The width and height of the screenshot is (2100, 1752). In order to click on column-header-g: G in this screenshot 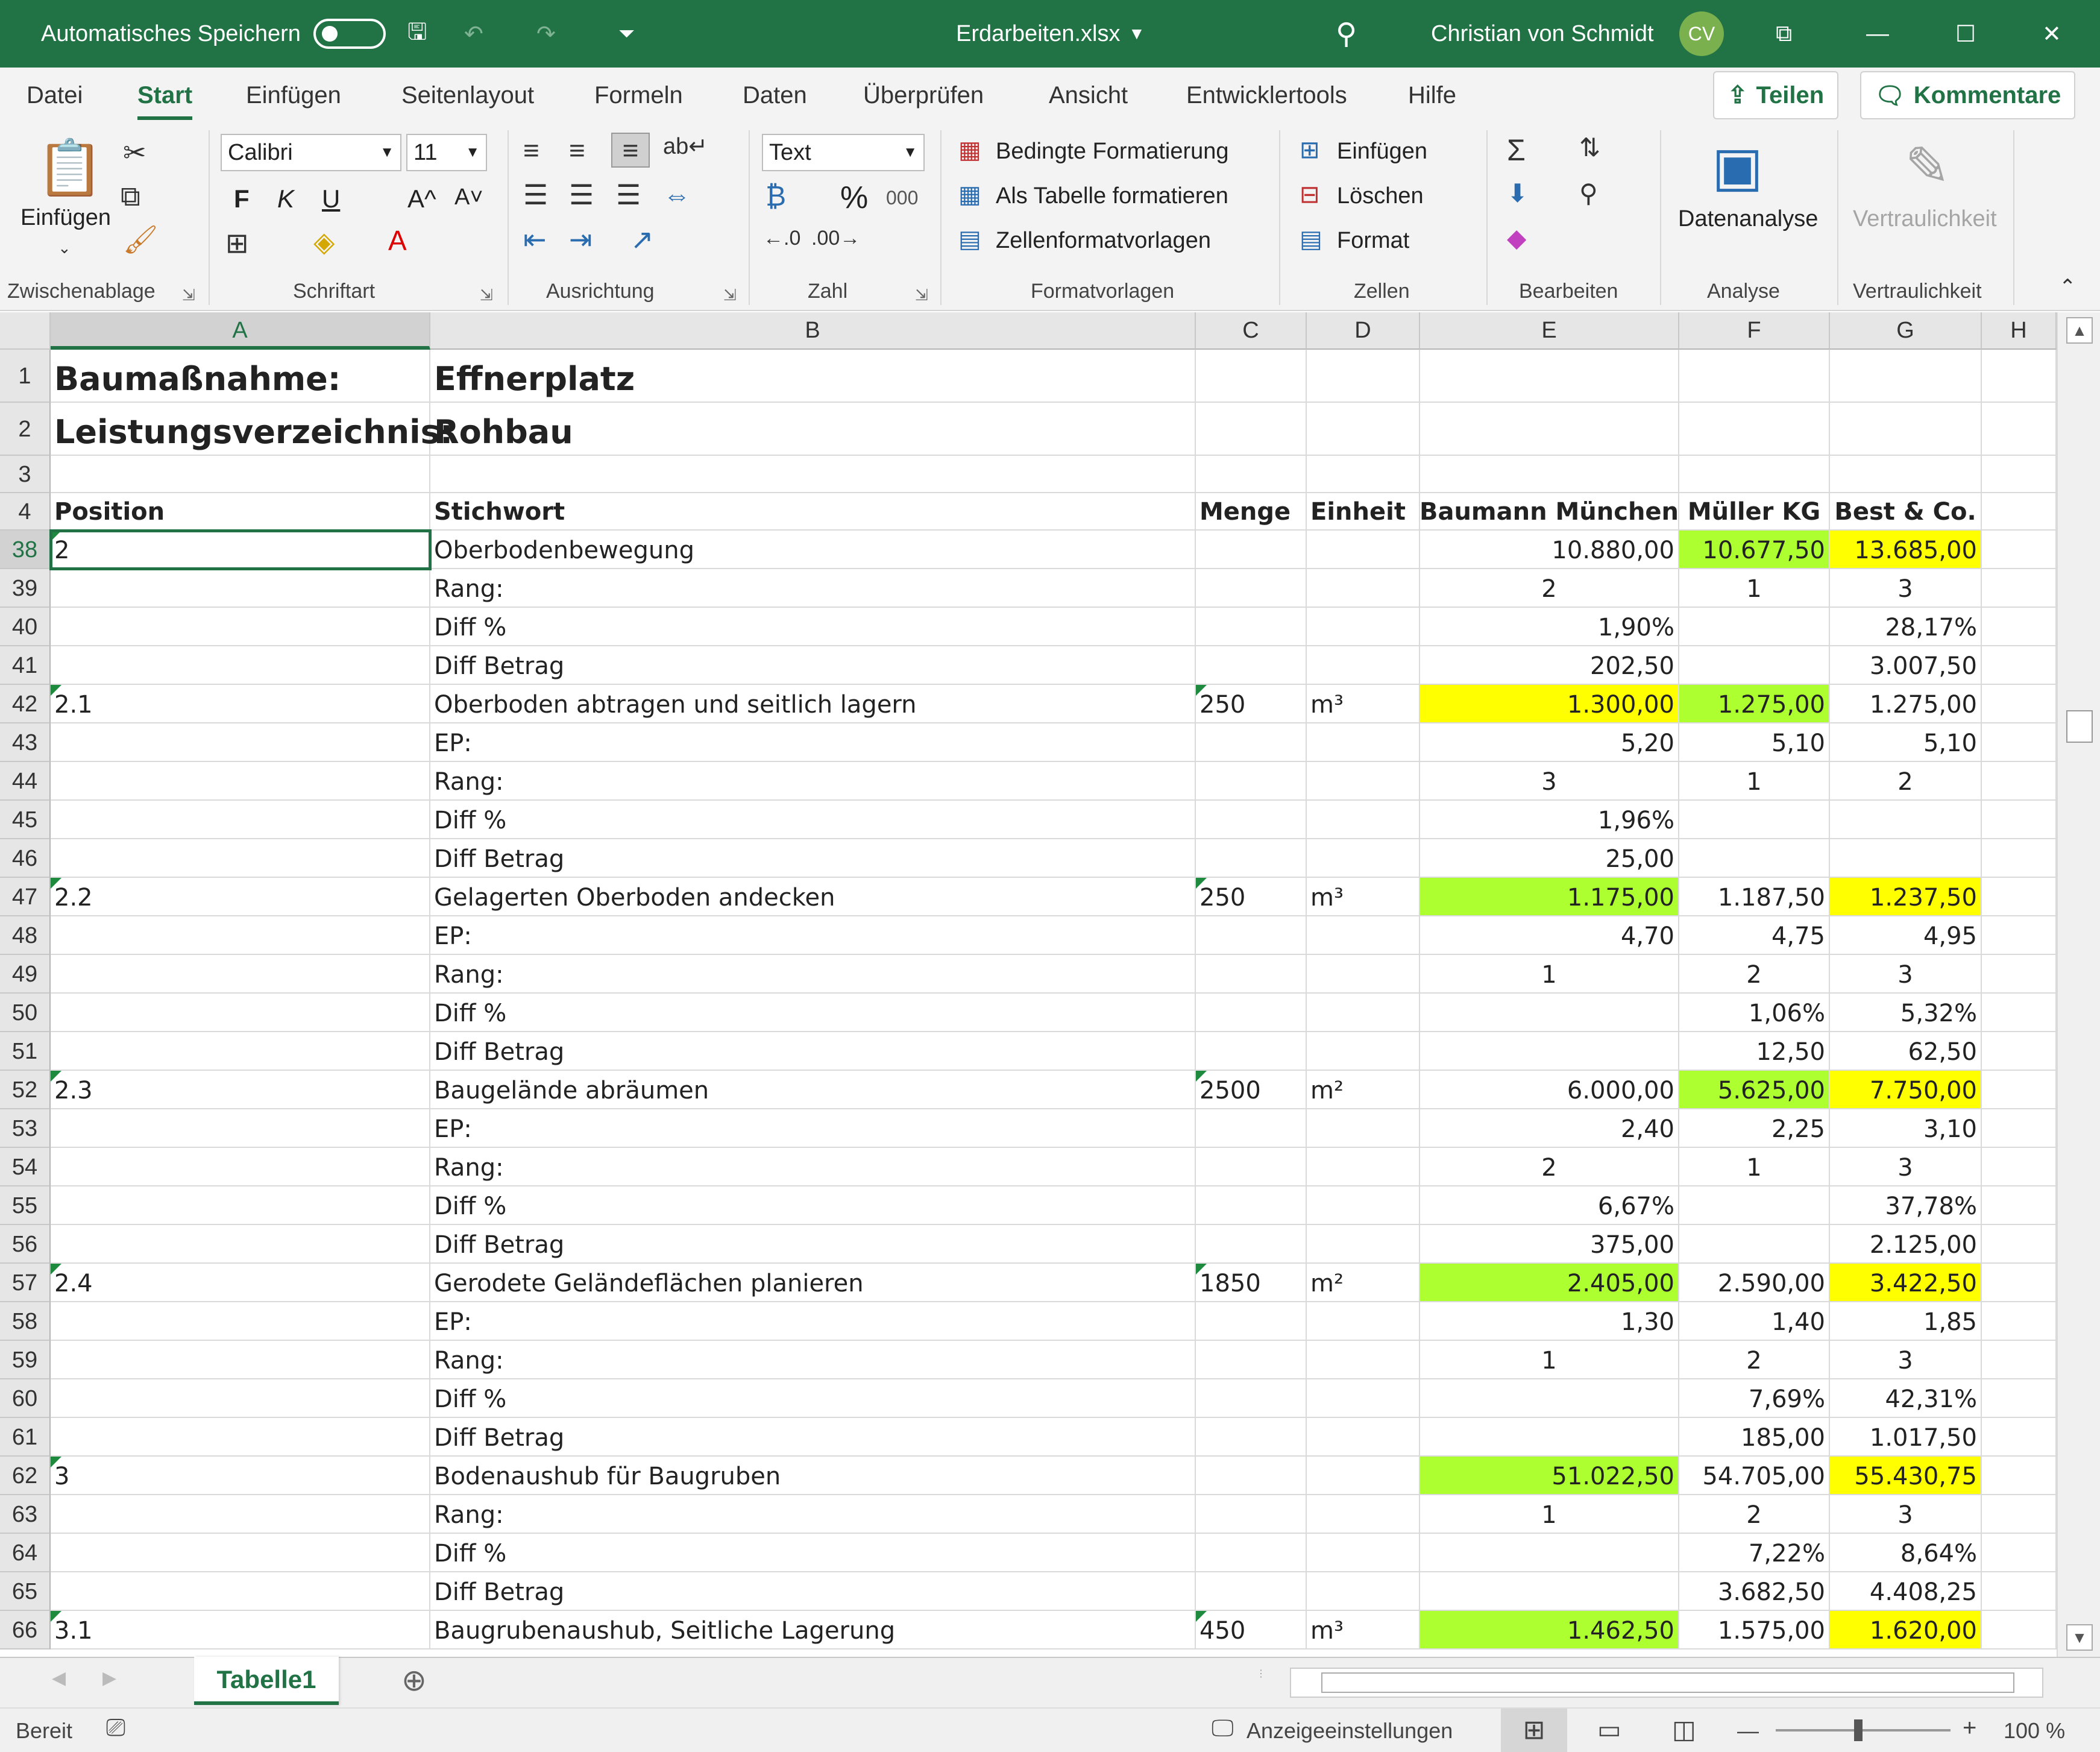, I will do `click(1906, 331)`.